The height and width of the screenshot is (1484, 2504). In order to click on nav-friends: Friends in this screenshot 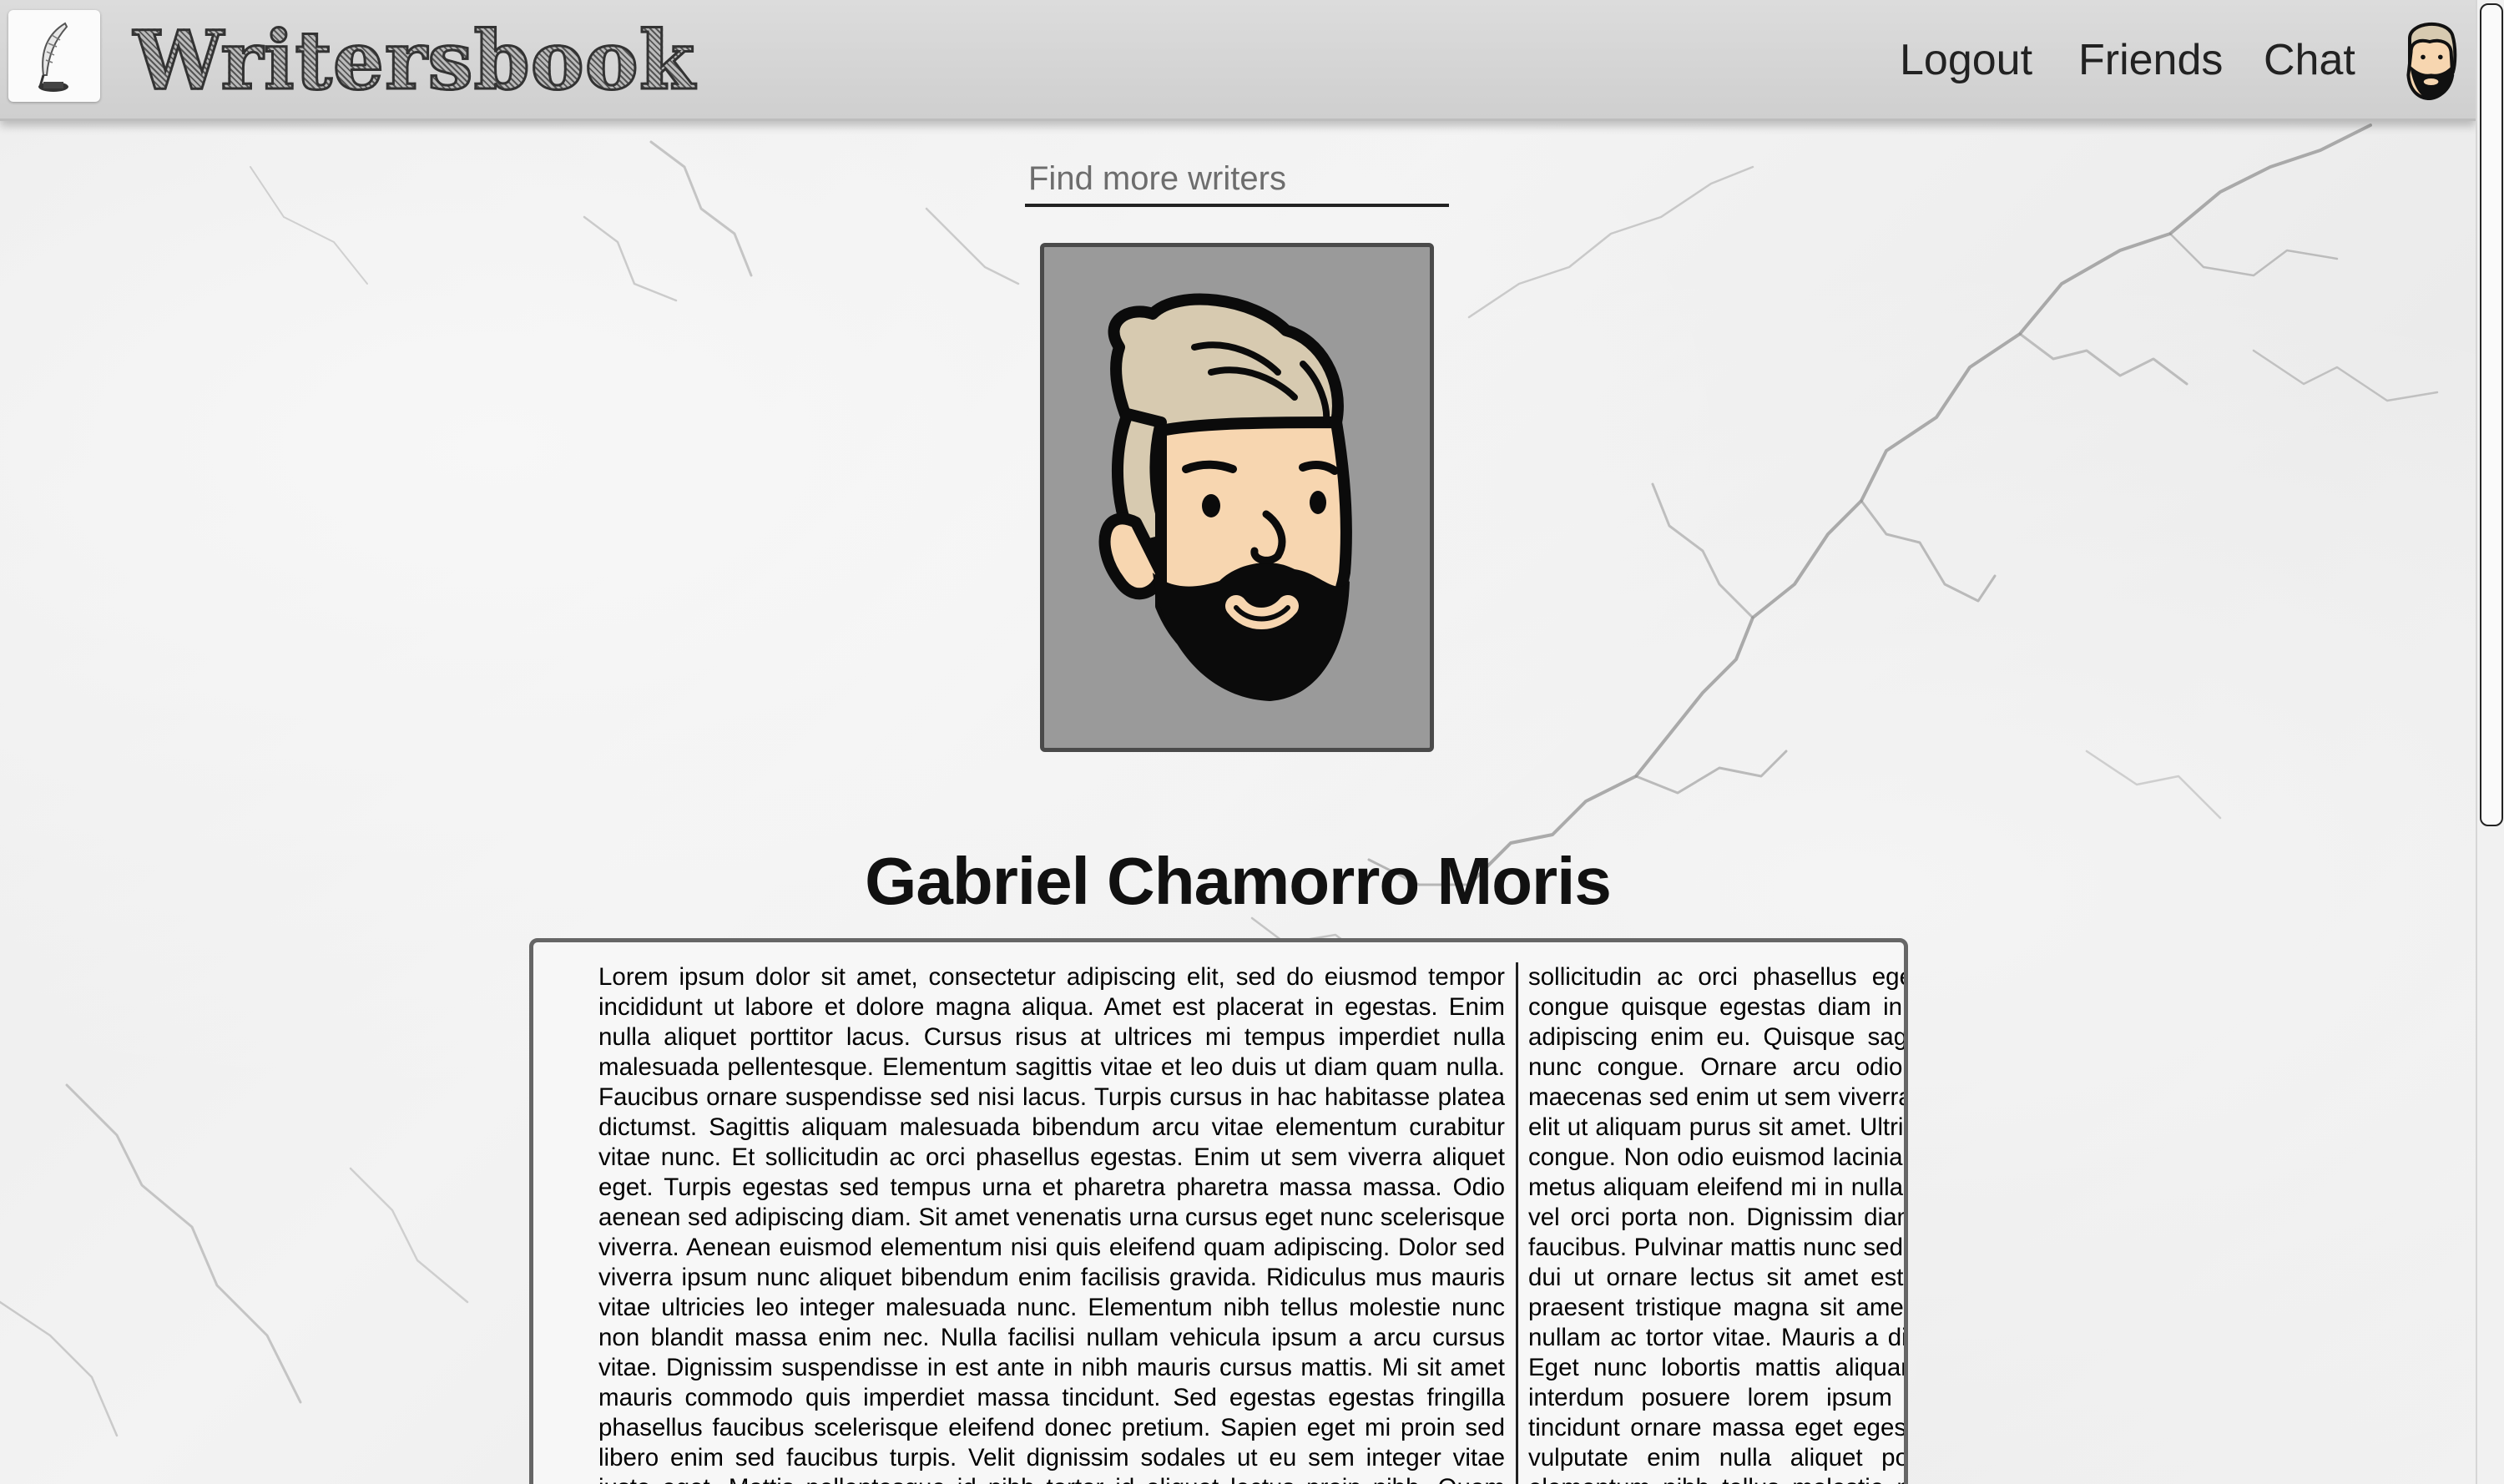, I will do `click(2150, 60)`.